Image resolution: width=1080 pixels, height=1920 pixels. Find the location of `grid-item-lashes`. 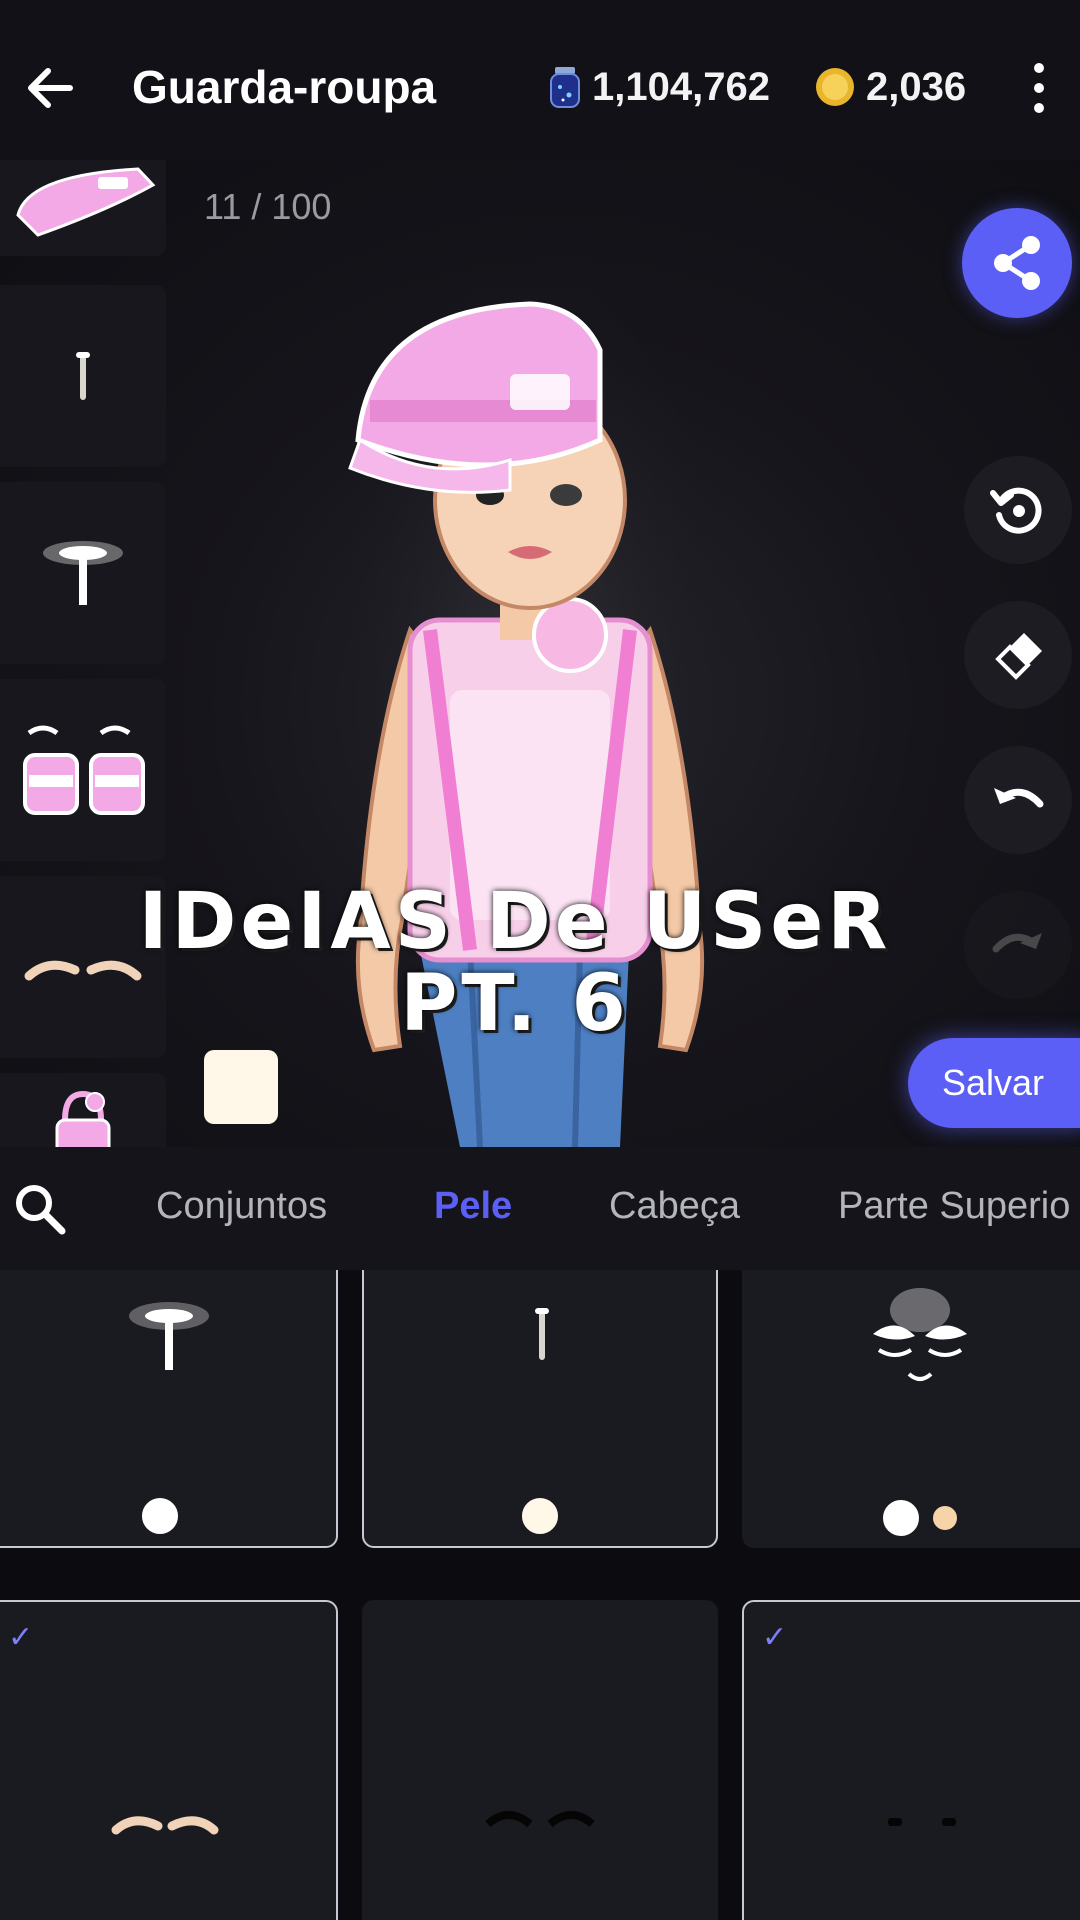

grid-item-lashes is located at coordinates (540, 1760).